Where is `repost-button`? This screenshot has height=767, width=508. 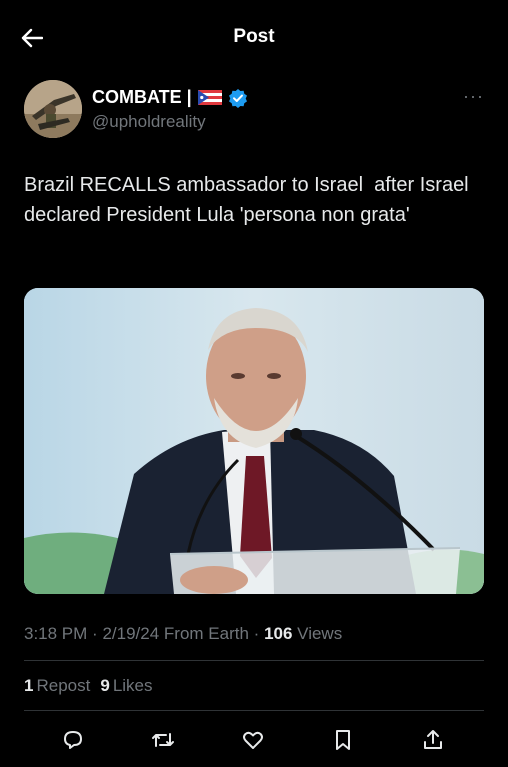
repost-button is located at coordinates (163, 740).